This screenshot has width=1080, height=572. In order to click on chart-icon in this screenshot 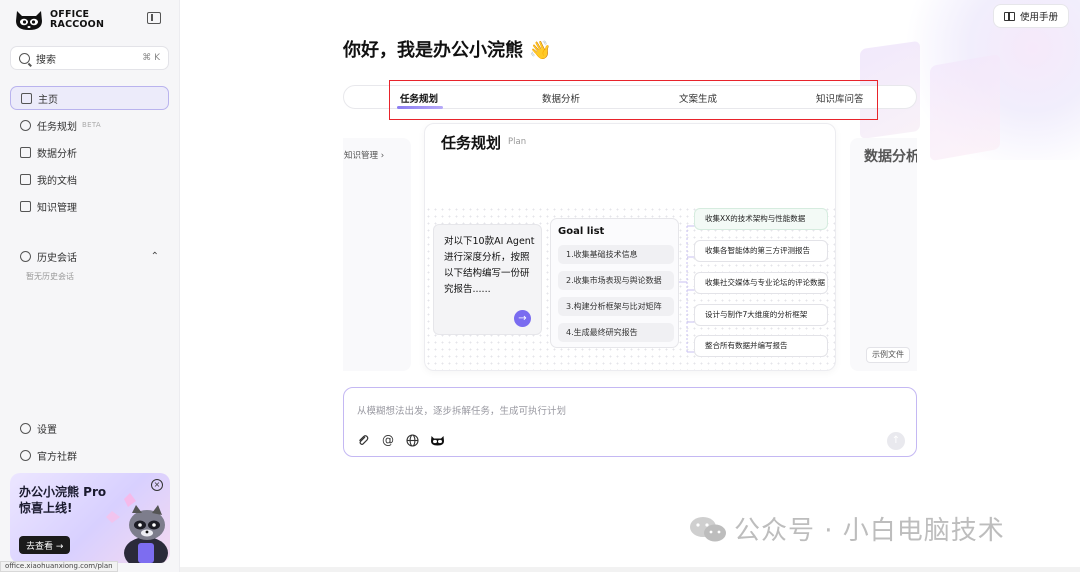, I will do `click(25, 152)`.